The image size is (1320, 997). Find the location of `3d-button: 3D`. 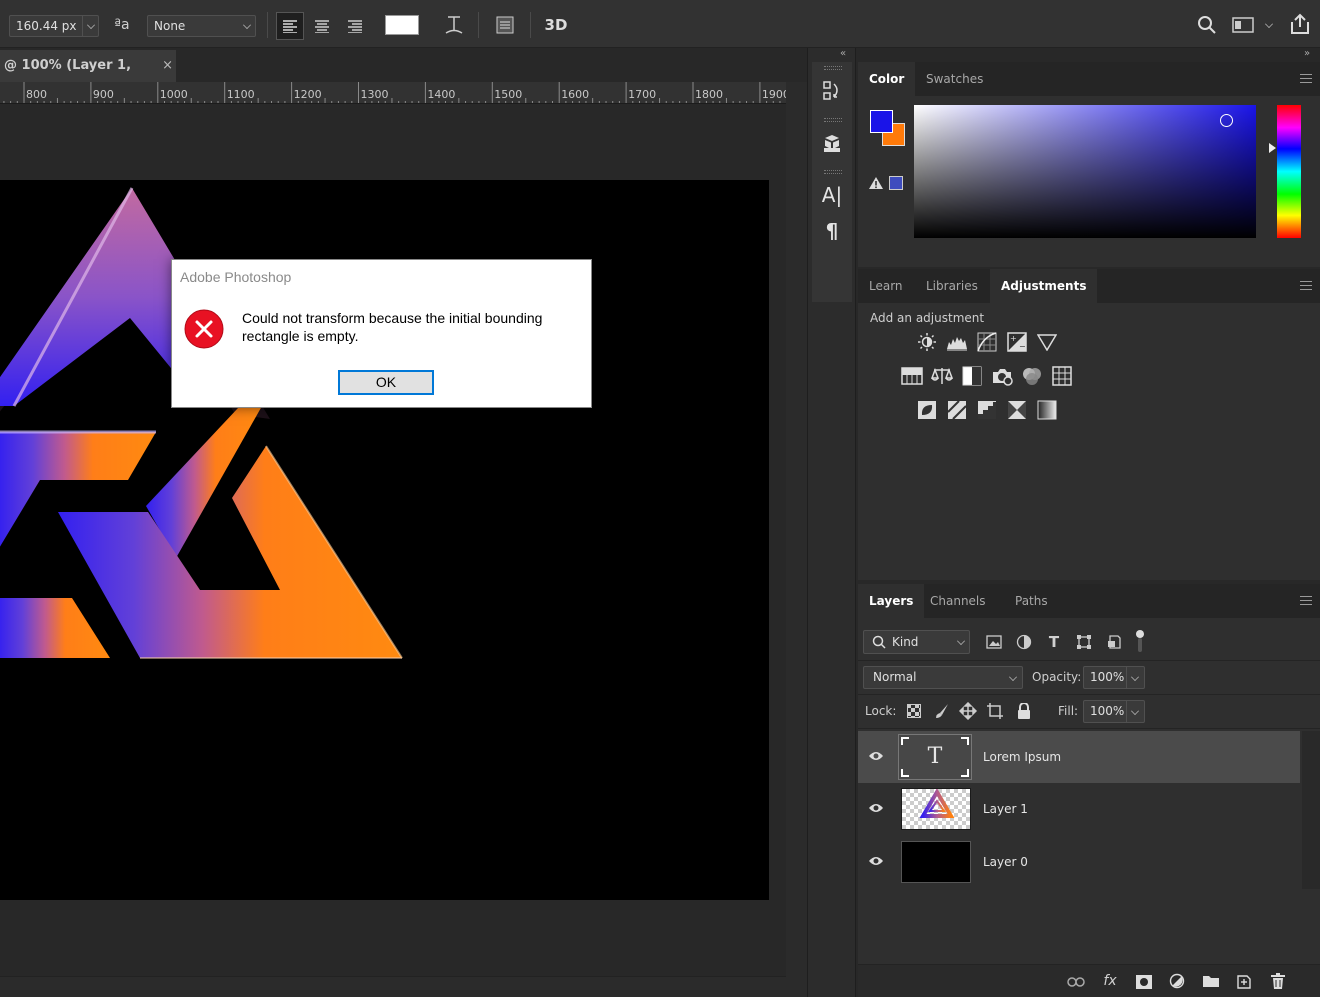

3d-button: 3D is located at coordinates (556, 25).